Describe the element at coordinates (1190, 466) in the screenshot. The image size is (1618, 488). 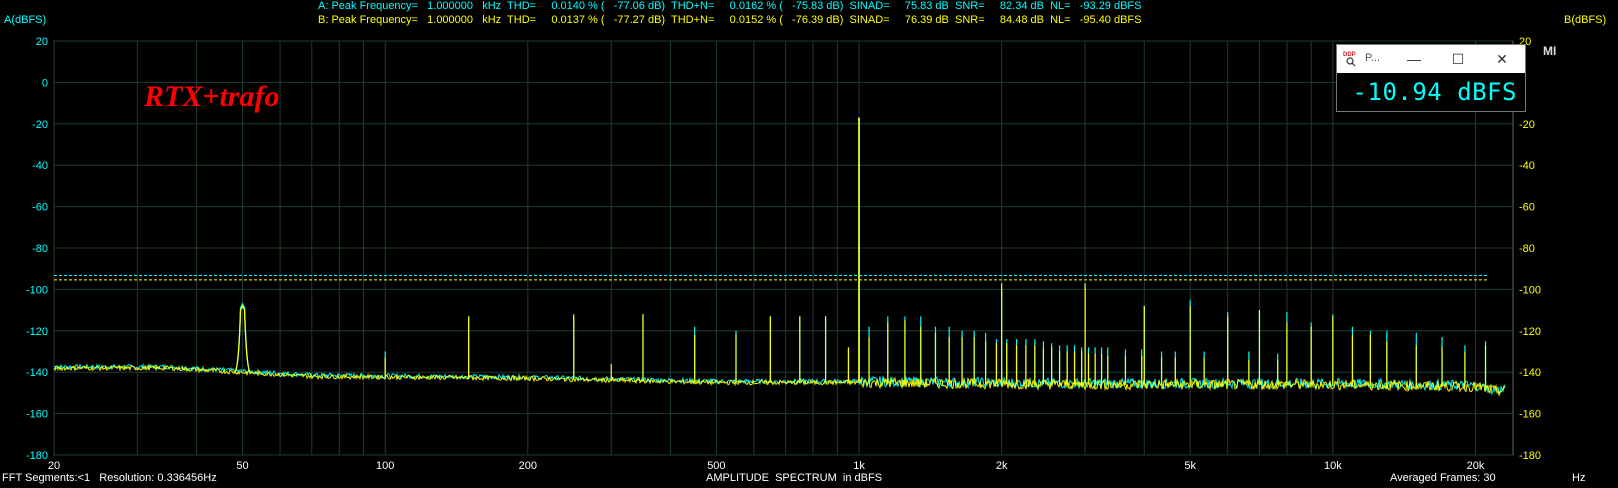
I see `x-tick-label: 5k` at that location.